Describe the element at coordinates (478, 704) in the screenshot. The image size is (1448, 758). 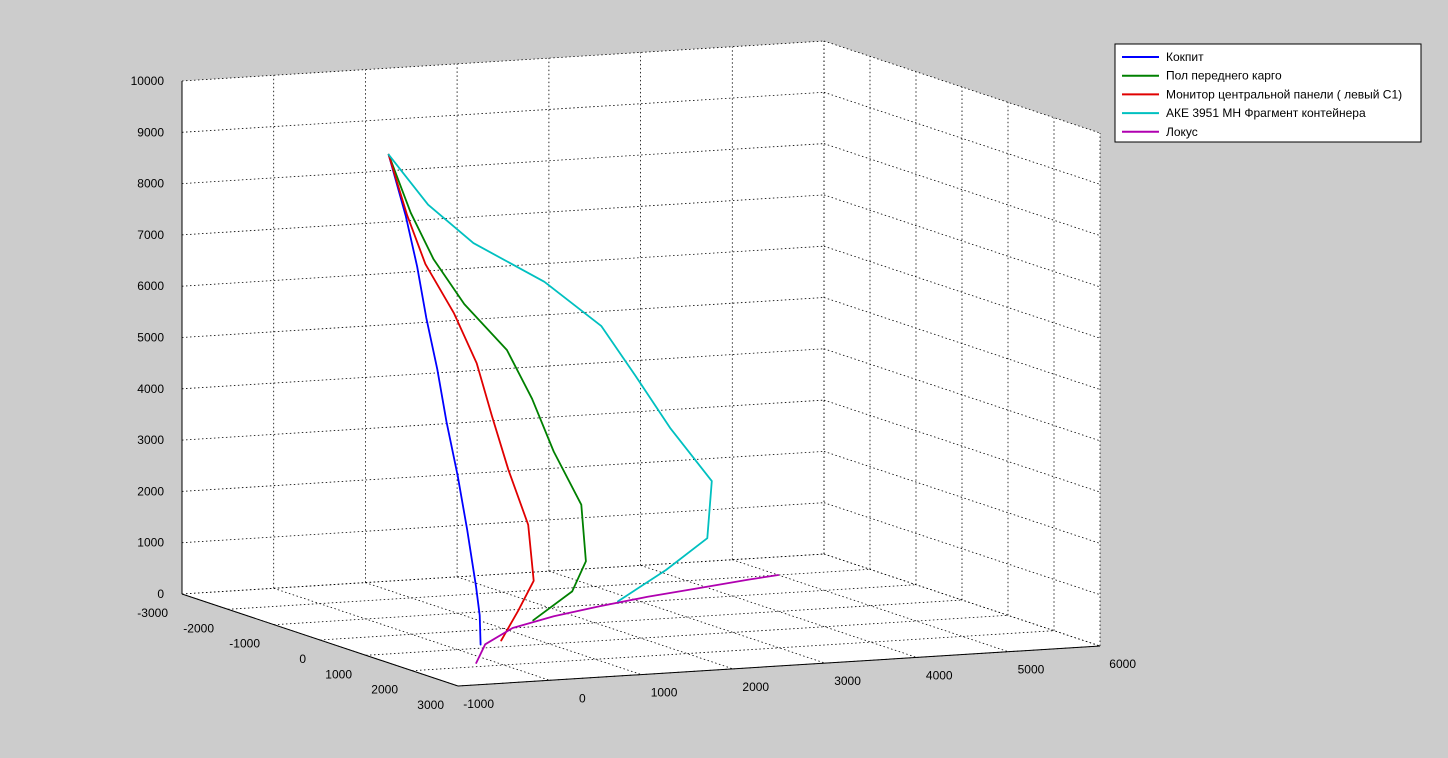
I see `x-tick-label: -1000` at that location.